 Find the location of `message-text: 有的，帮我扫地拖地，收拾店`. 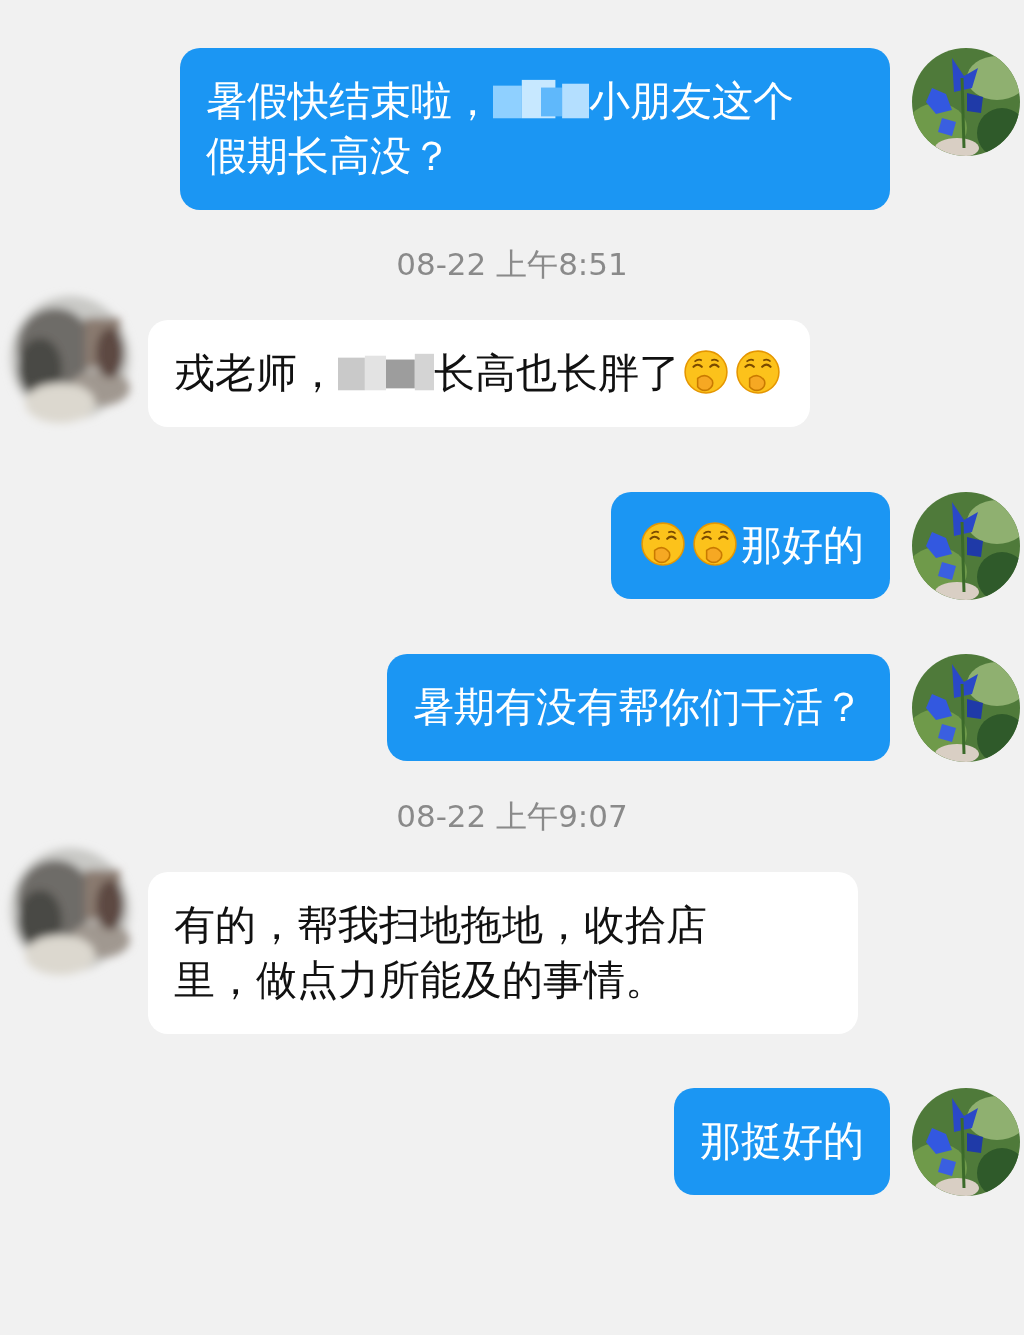

message-text: 有的，帮我扫地拖地，收拾店 is located at coordinates (440, 925).